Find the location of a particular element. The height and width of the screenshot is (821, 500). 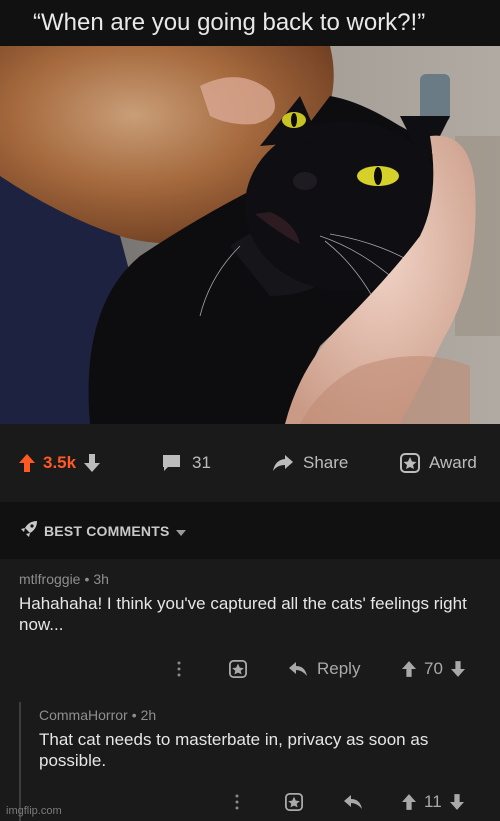

share-button: Share is located at coordinates (310, 463).